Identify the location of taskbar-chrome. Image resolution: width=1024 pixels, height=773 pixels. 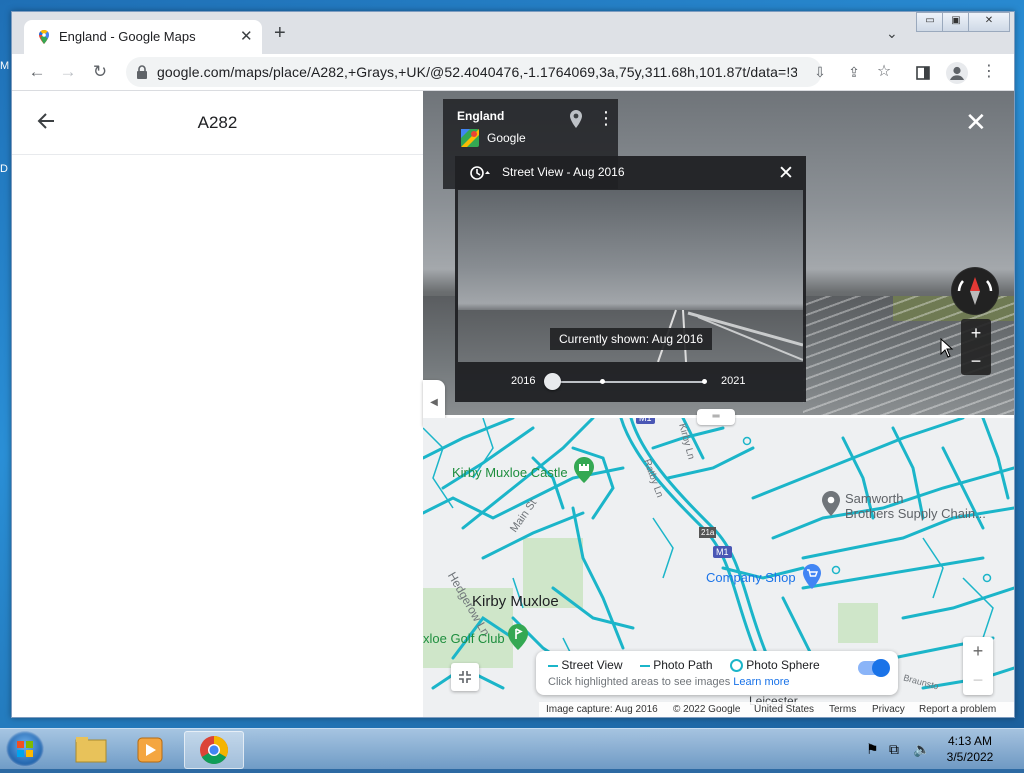
(214, 750).